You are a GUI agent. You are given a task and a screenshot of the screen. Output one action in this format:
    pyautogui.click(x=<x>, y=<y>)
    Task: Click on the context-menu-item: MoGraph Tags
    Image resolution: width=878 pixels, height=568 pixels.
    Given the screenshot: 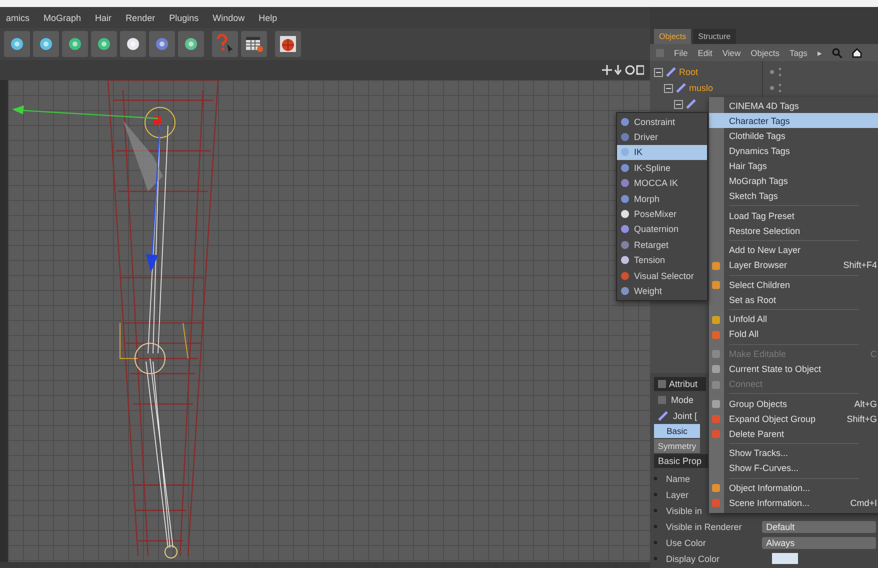 What is the action you would take?
    pyautogui.click(x=793, y=181)
    